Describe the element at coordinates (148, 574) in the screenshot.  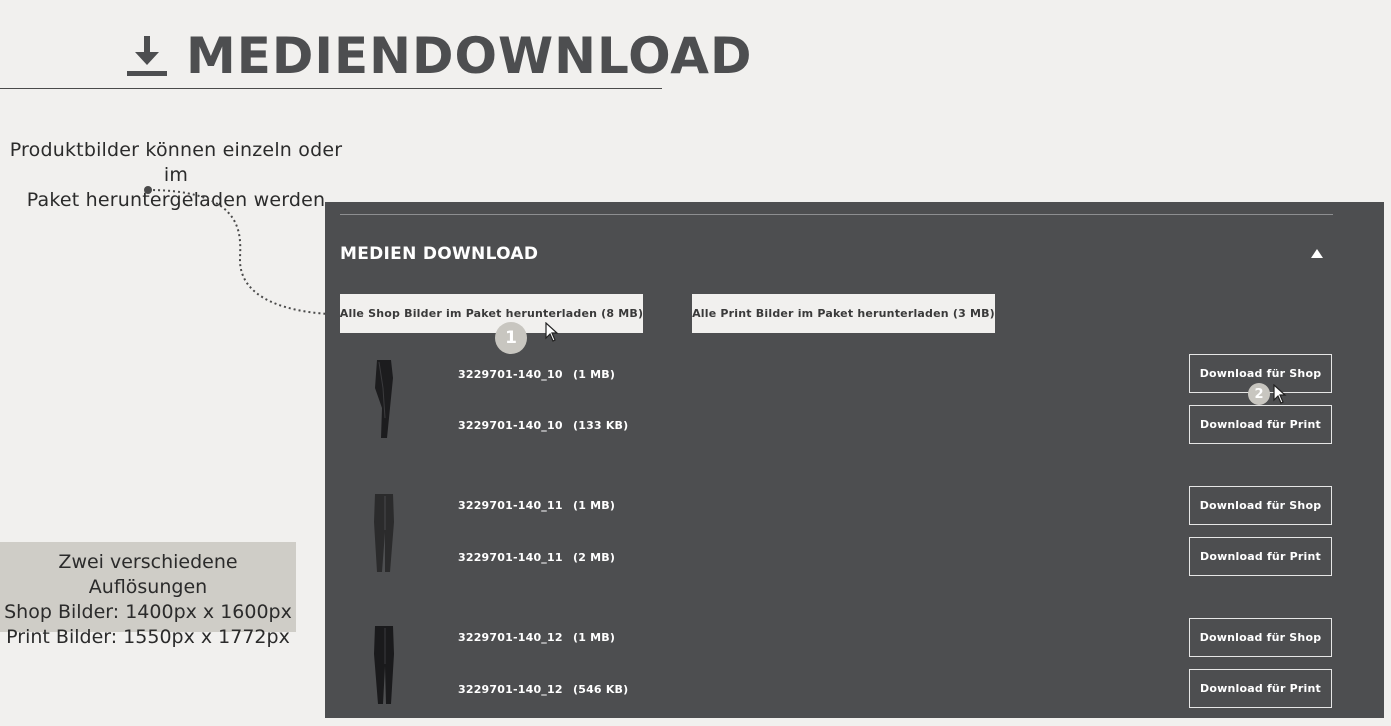
I see `annotation-line: Zwei verschiedene Auflösungen` at that location.